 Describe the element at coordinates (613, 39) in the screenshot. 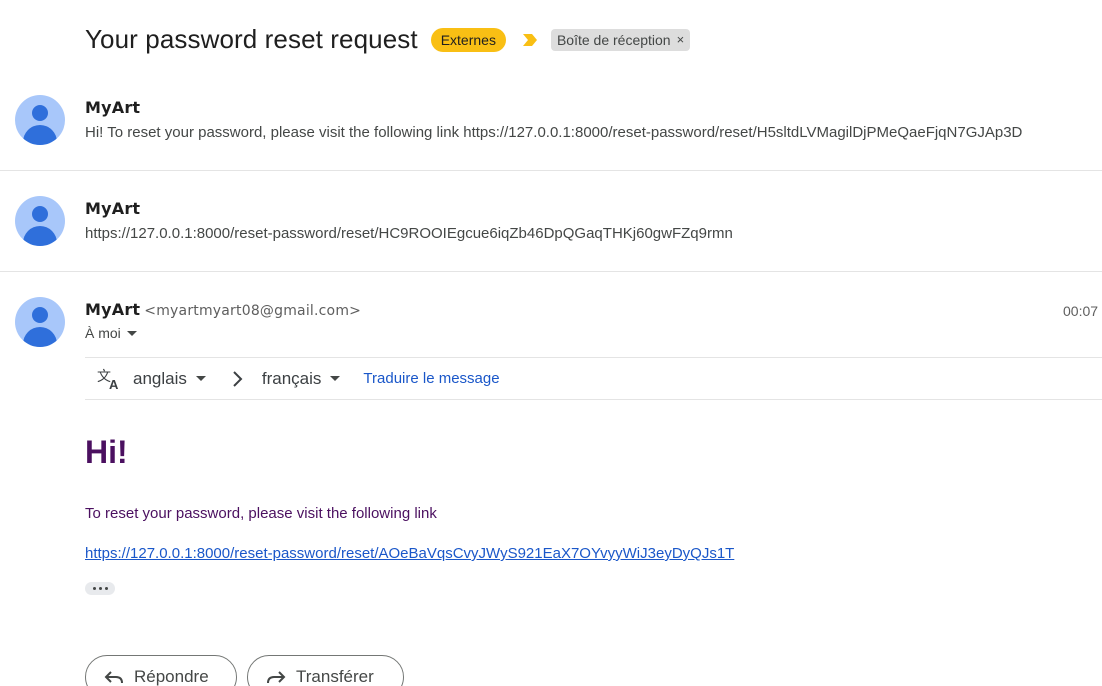

I see `label-inbox-text: Boîte de réception` at that location.